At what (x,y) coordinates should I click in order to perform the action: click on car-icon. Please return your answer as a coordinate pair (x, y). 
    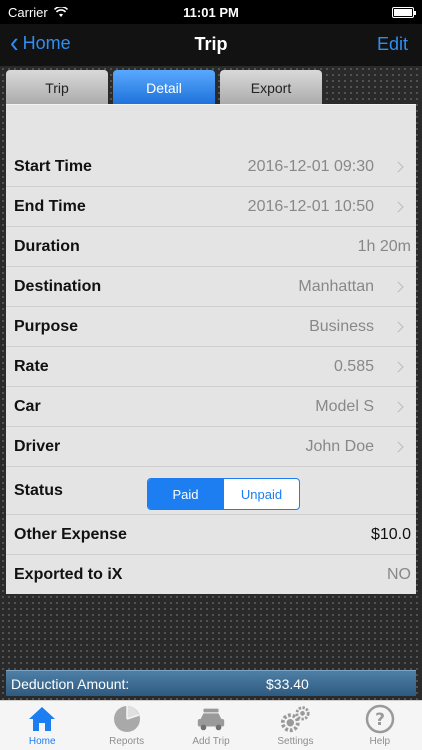
    Looking at the image, I should click on (211, 719).